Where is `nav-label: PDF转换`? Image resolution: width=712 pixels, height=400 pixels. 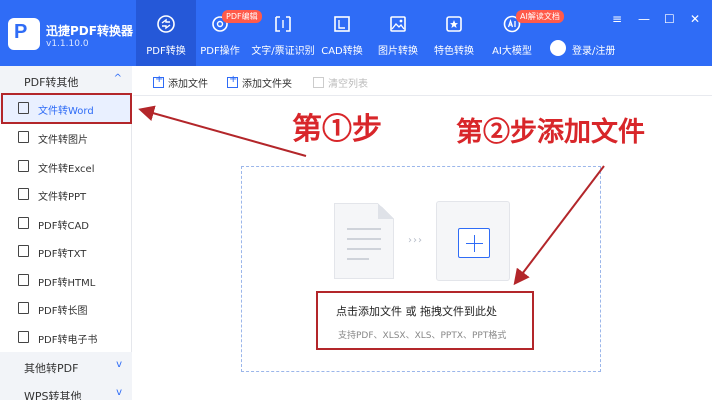 nav-label: PDF转换 is located at coordinates (166, 51).